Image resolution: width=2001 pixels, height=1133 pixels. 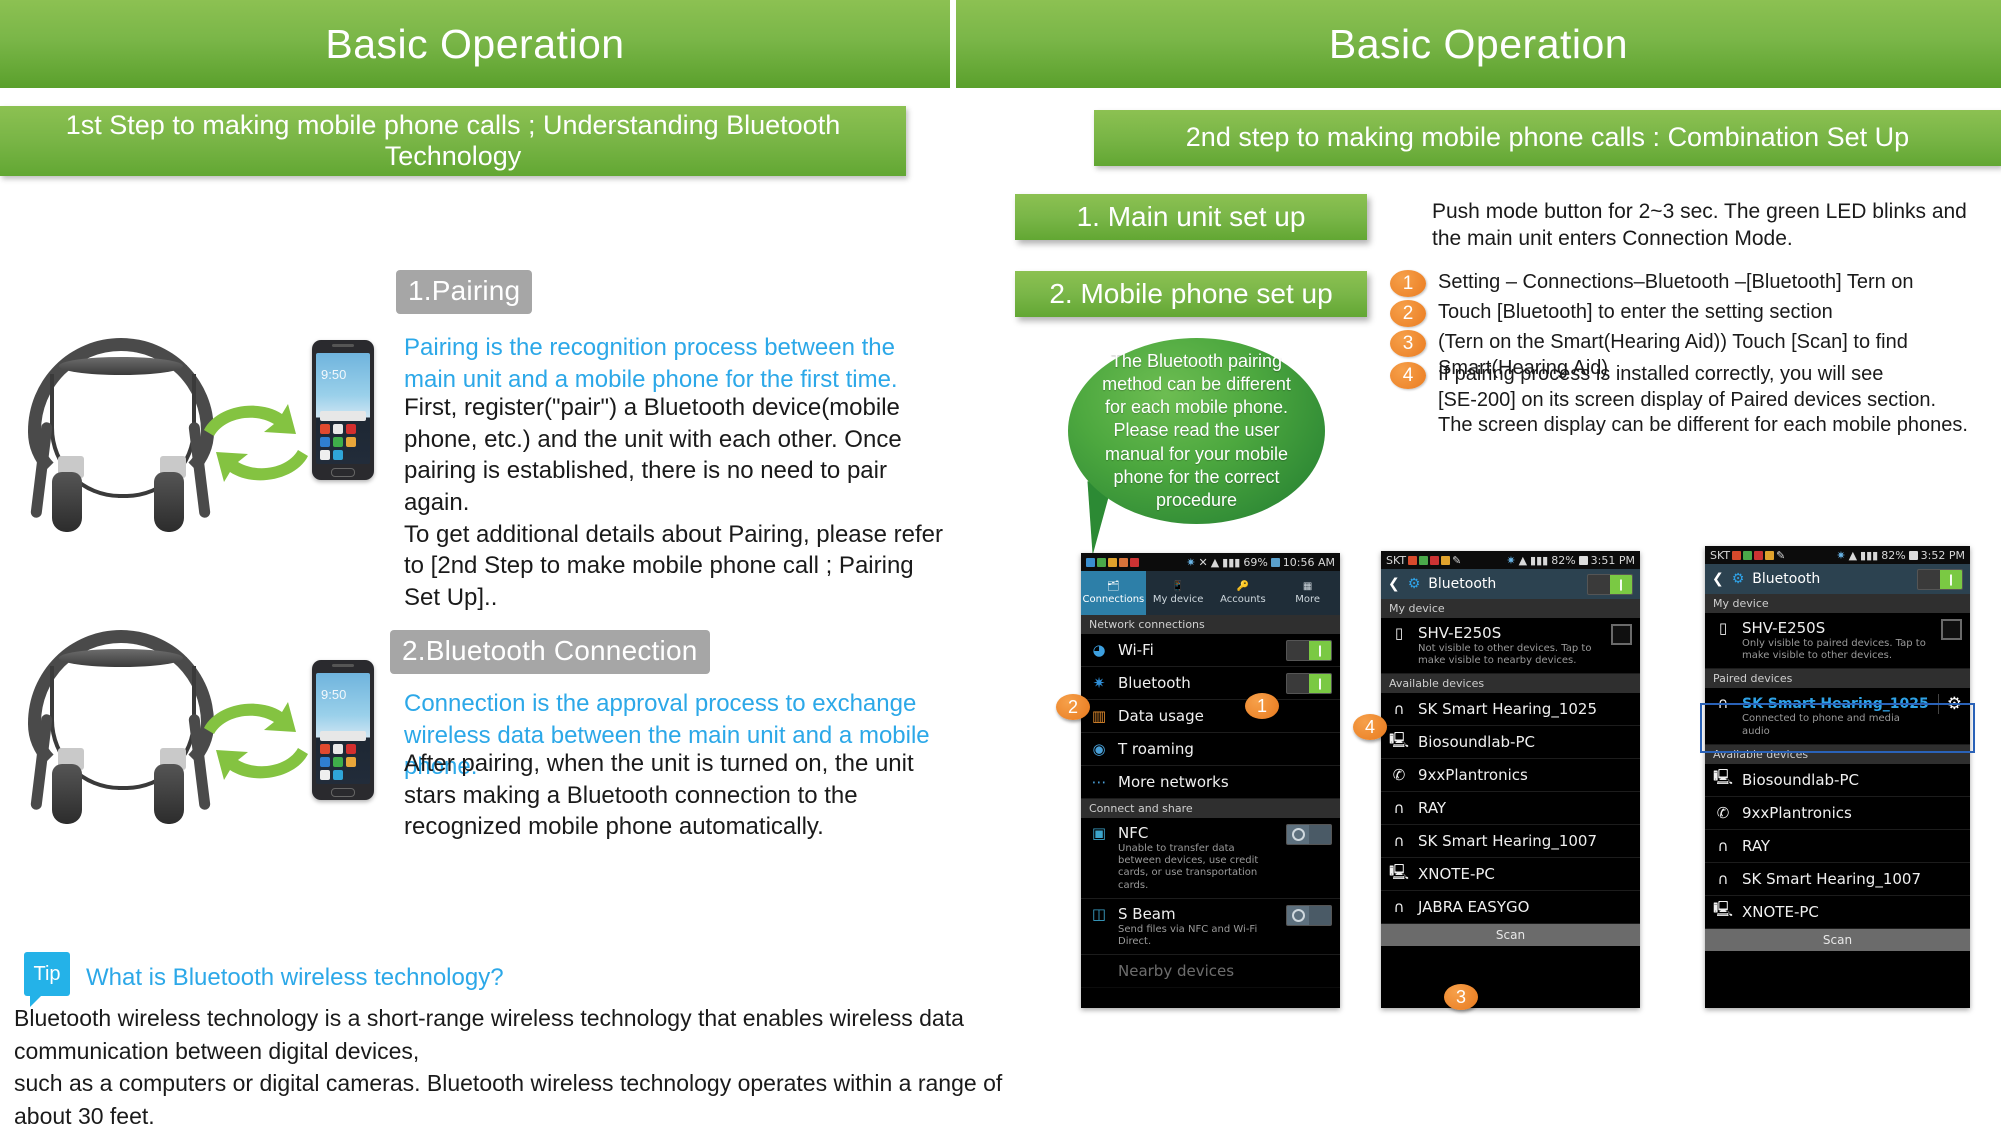 What do you see at coordinates (1178, 593) in the screenshot?
I see `tab-my-device: 📱 My device` at bounding box center [1178, 593].